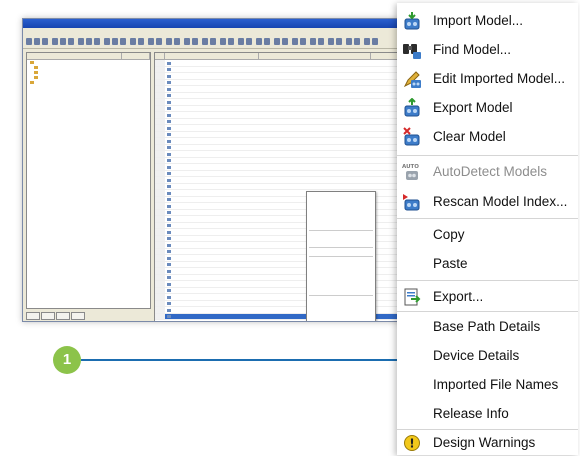 This screenshot has width=580, height=456. What do you see at coordinates (412, 79) in the screenshot?
I see `edit-imported-model-icon` at bounding box center [412, 79].